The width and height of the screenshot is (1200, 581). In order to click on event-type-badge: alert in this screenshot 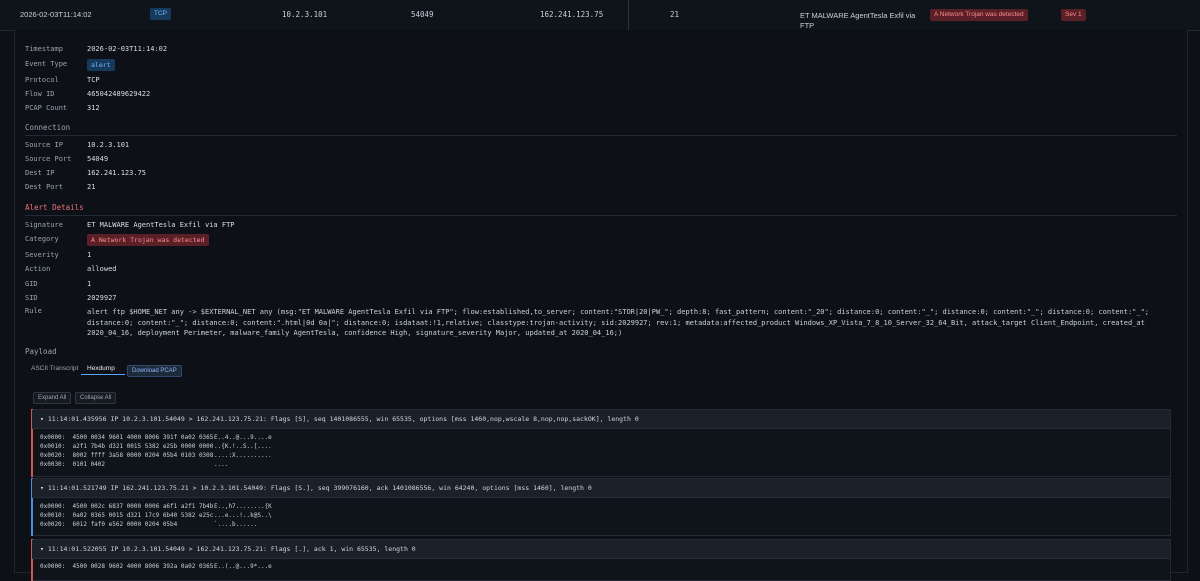, I will do `click(101, 65)`.